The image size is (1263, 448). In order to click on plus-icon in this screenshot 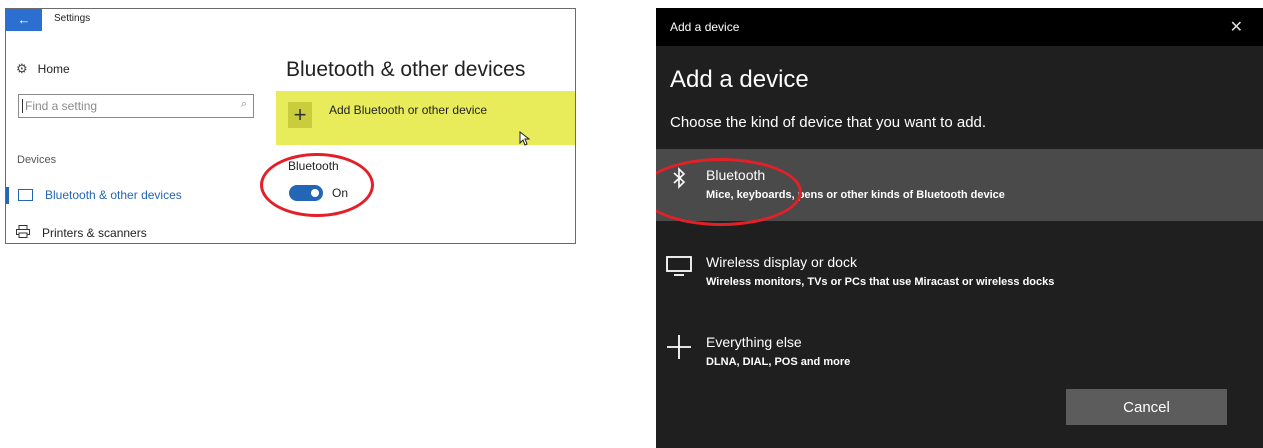, I will do `click(679, 349)`.